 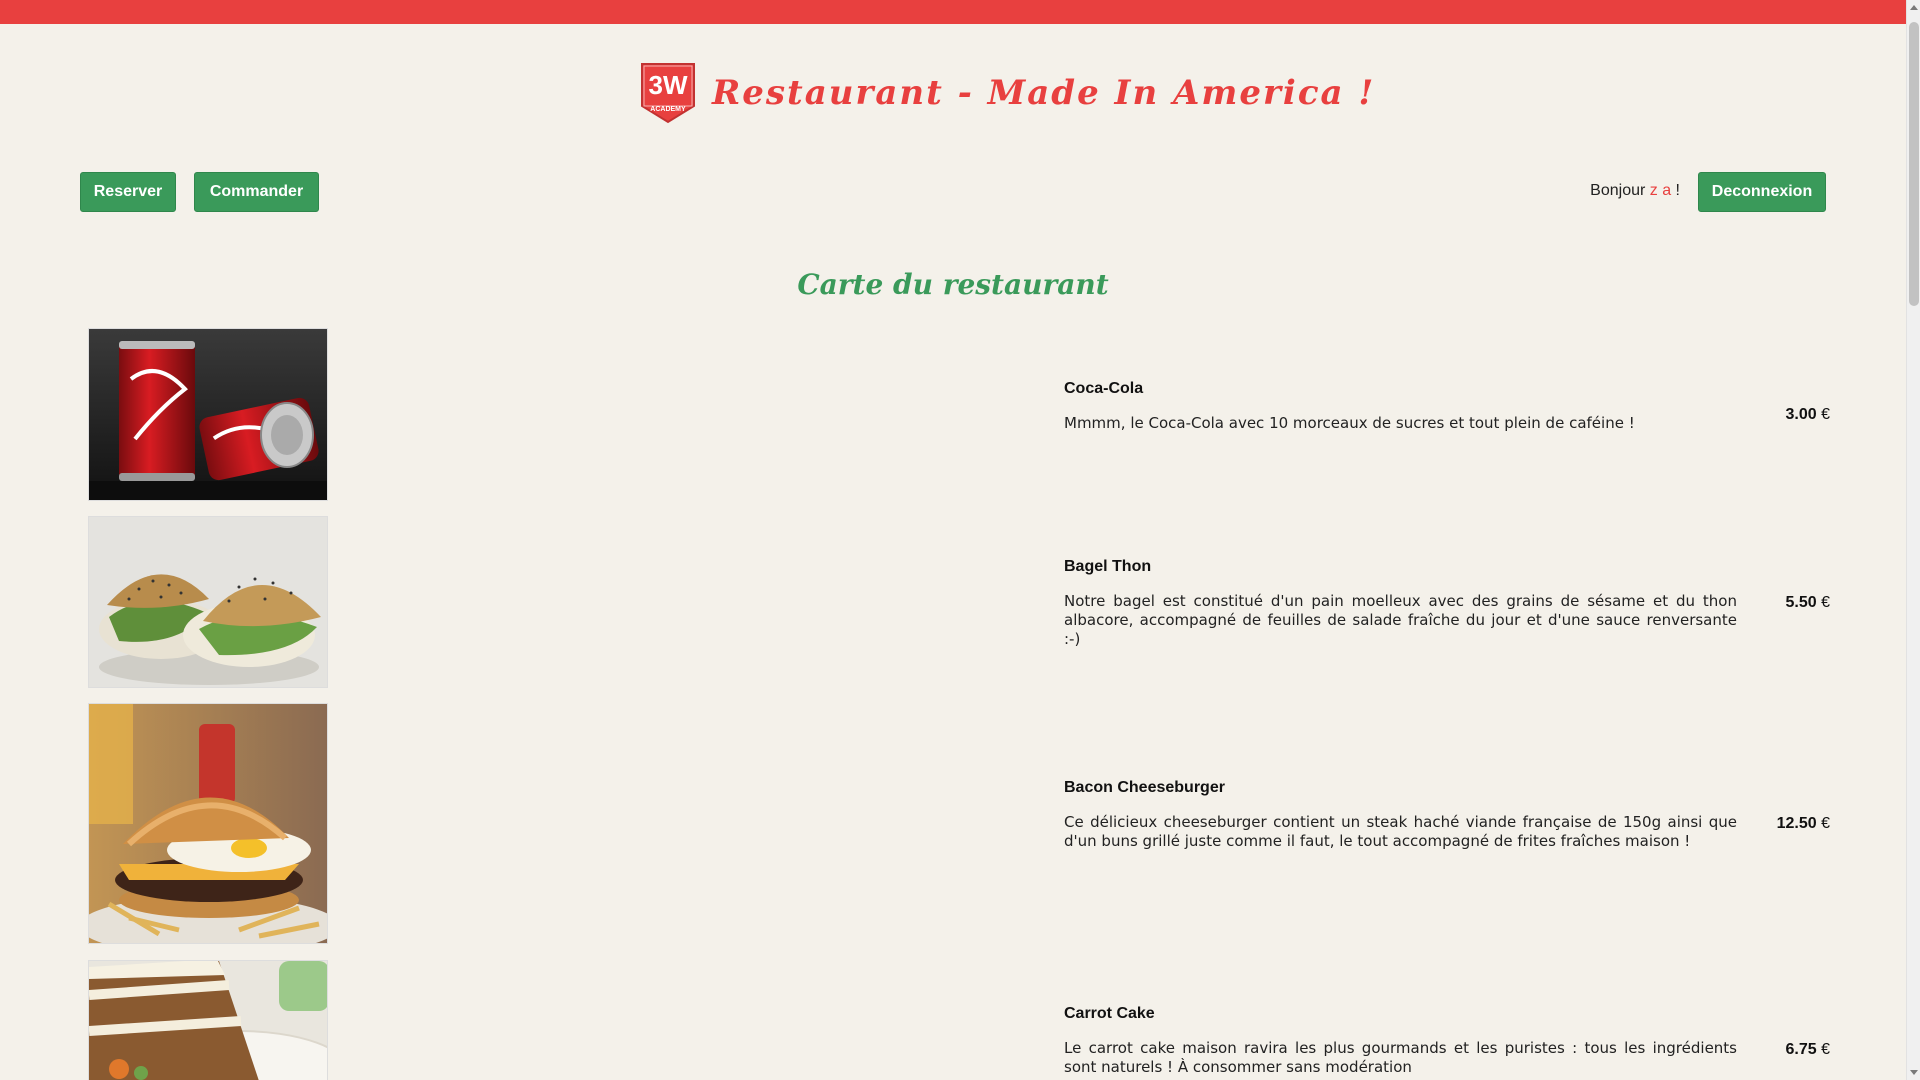 What do you see at coordinates (1801, 414) in the screenshot?
I see `price-value: 3.00` at bounding box center [1801, 414].